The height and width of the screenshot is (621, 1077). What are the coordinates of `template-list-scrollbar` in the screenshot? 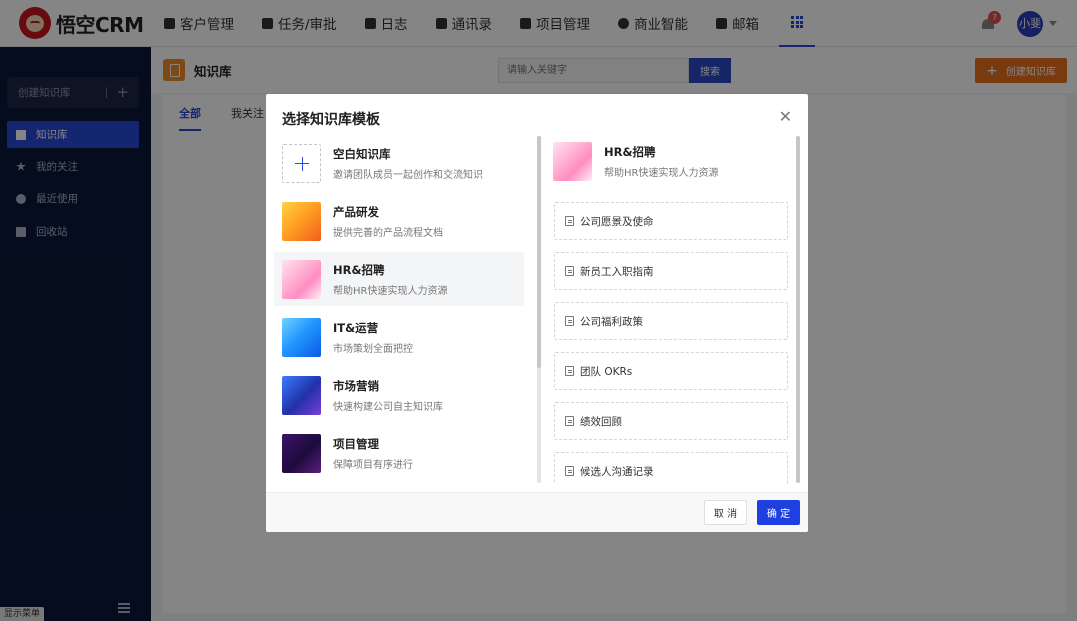 It's located at (539, 309).